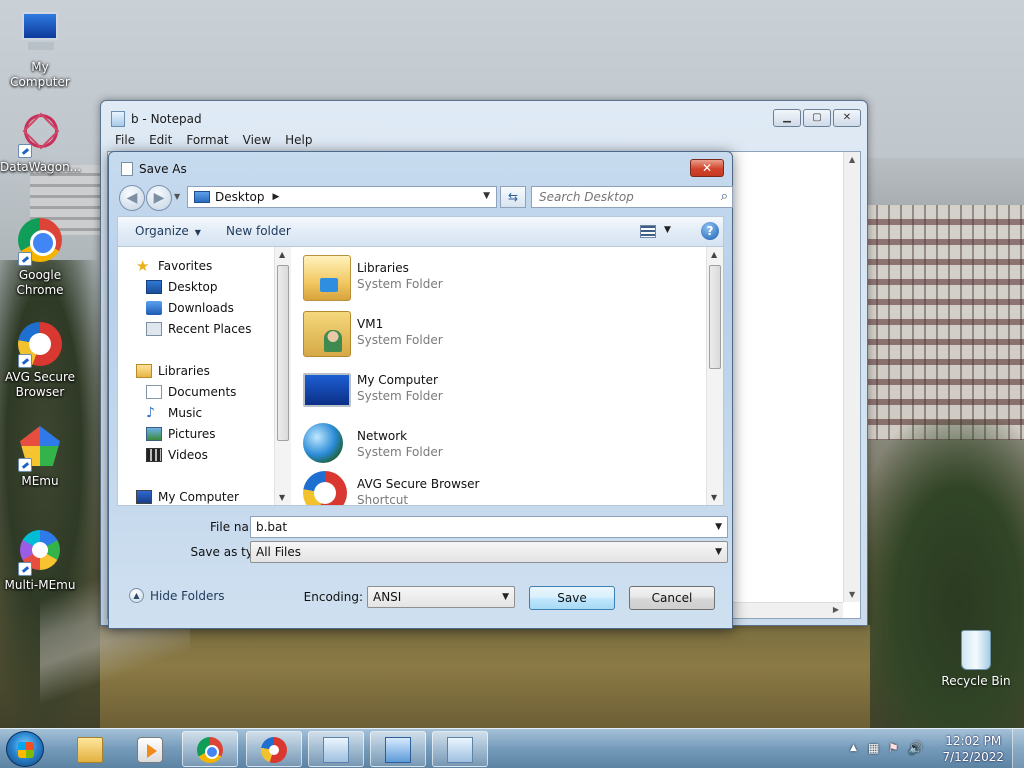 The width and height of the screenshot is (1024, 768). I want to click on nav-my-computer: My Computer, so click(187, 497).